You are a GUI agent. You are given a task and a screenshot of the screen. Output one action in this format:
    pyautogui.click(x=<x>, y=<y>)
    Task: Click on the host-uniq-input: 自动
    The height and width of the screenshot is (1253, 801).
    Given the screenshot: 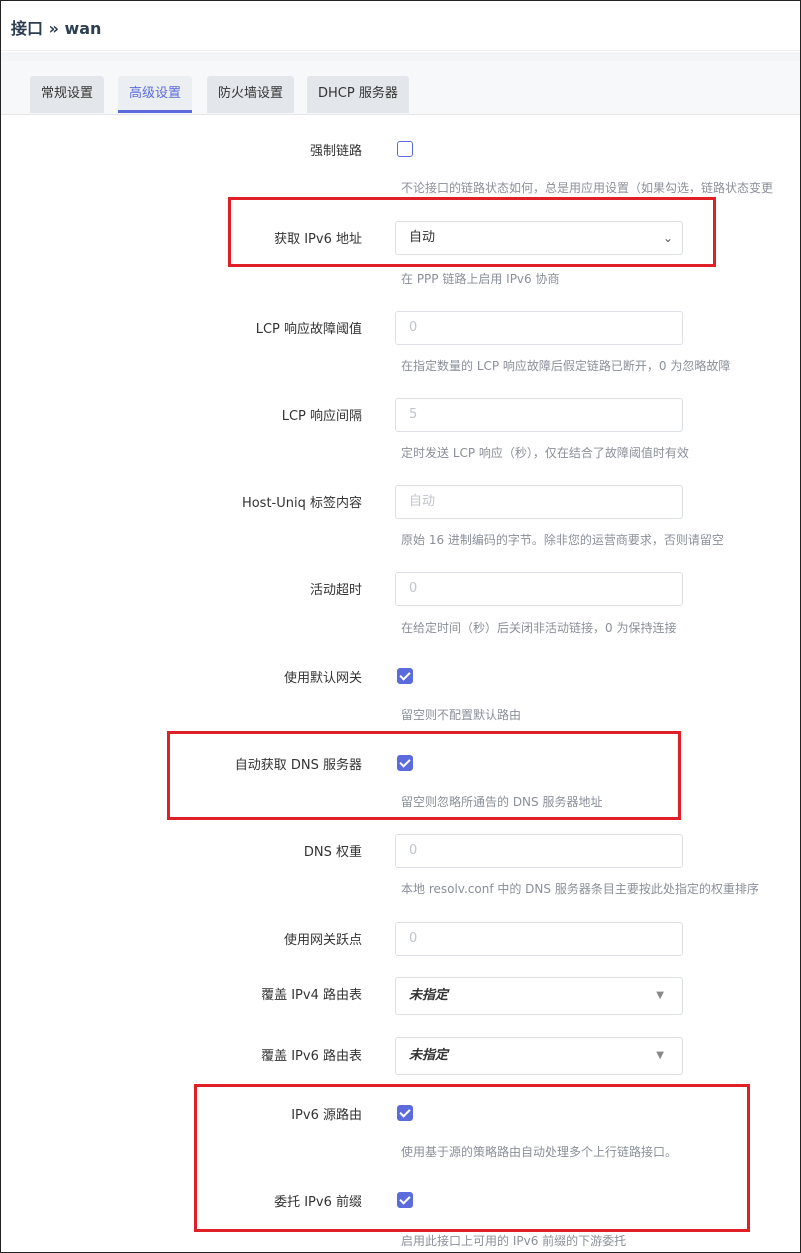 What is the action you would take?
    pyautogui.click(x=539, y=502)
    